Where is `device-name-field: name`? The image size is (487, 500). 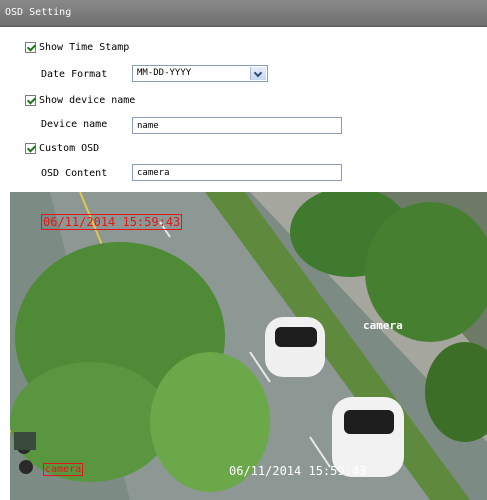 device-name-field: name is located at coordinates (237, 125).